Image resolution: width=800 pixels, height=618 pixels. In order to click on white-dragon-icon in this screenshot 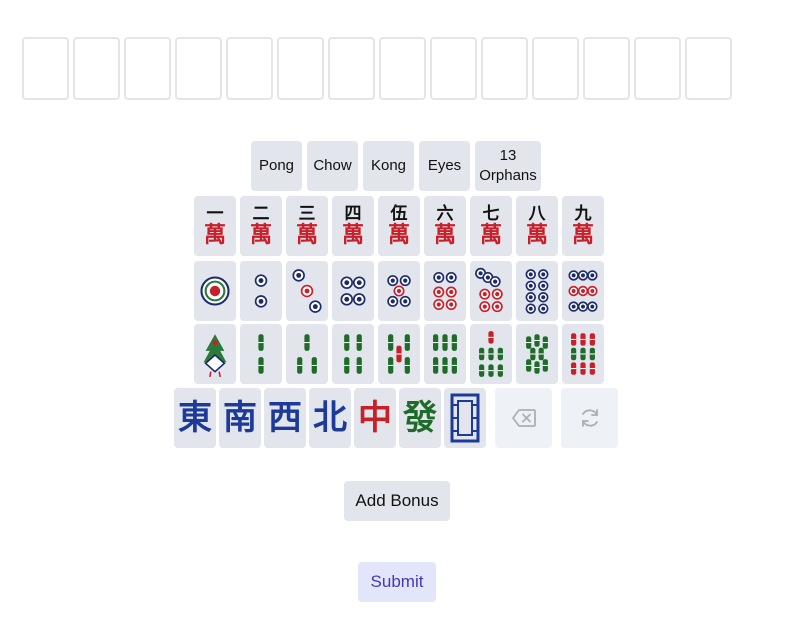, I will do `click(465, 418)`.